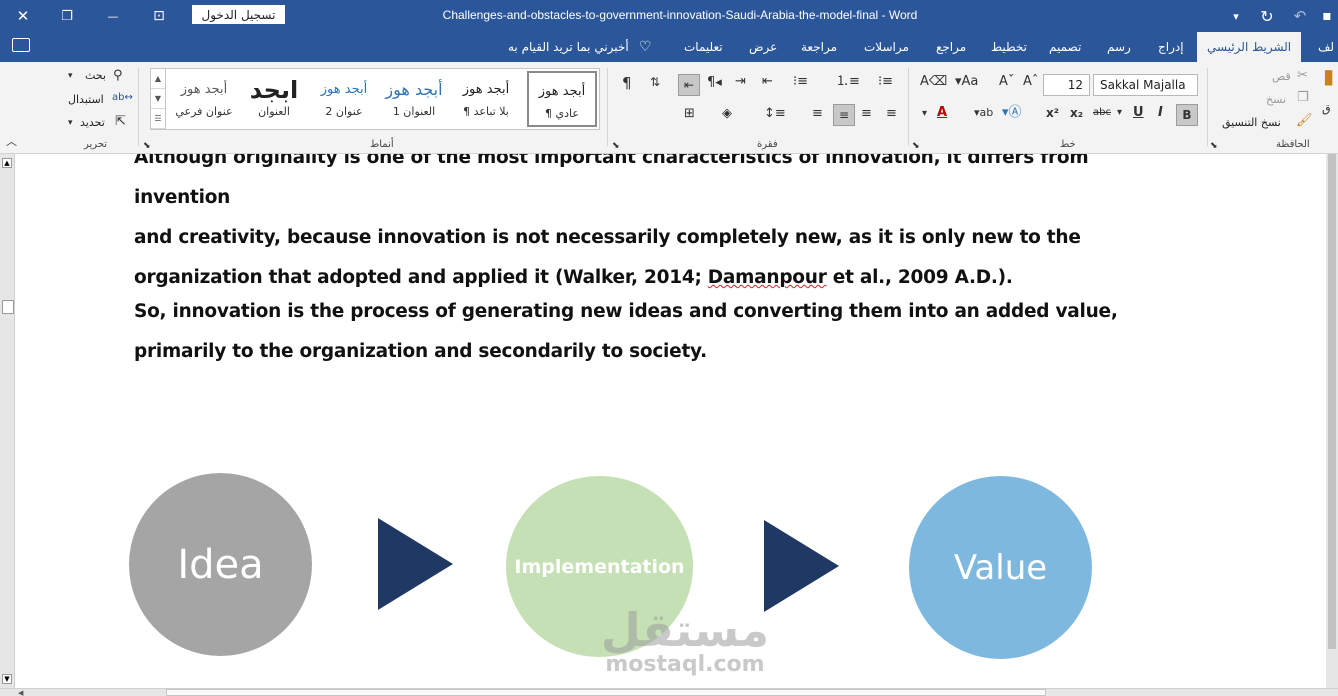 Image resolution: width=1338 pixels, height=696 pixels. Describe the element at coordinates (92, 122) in the screenshot. I see `select-button: تحديد` at that location.